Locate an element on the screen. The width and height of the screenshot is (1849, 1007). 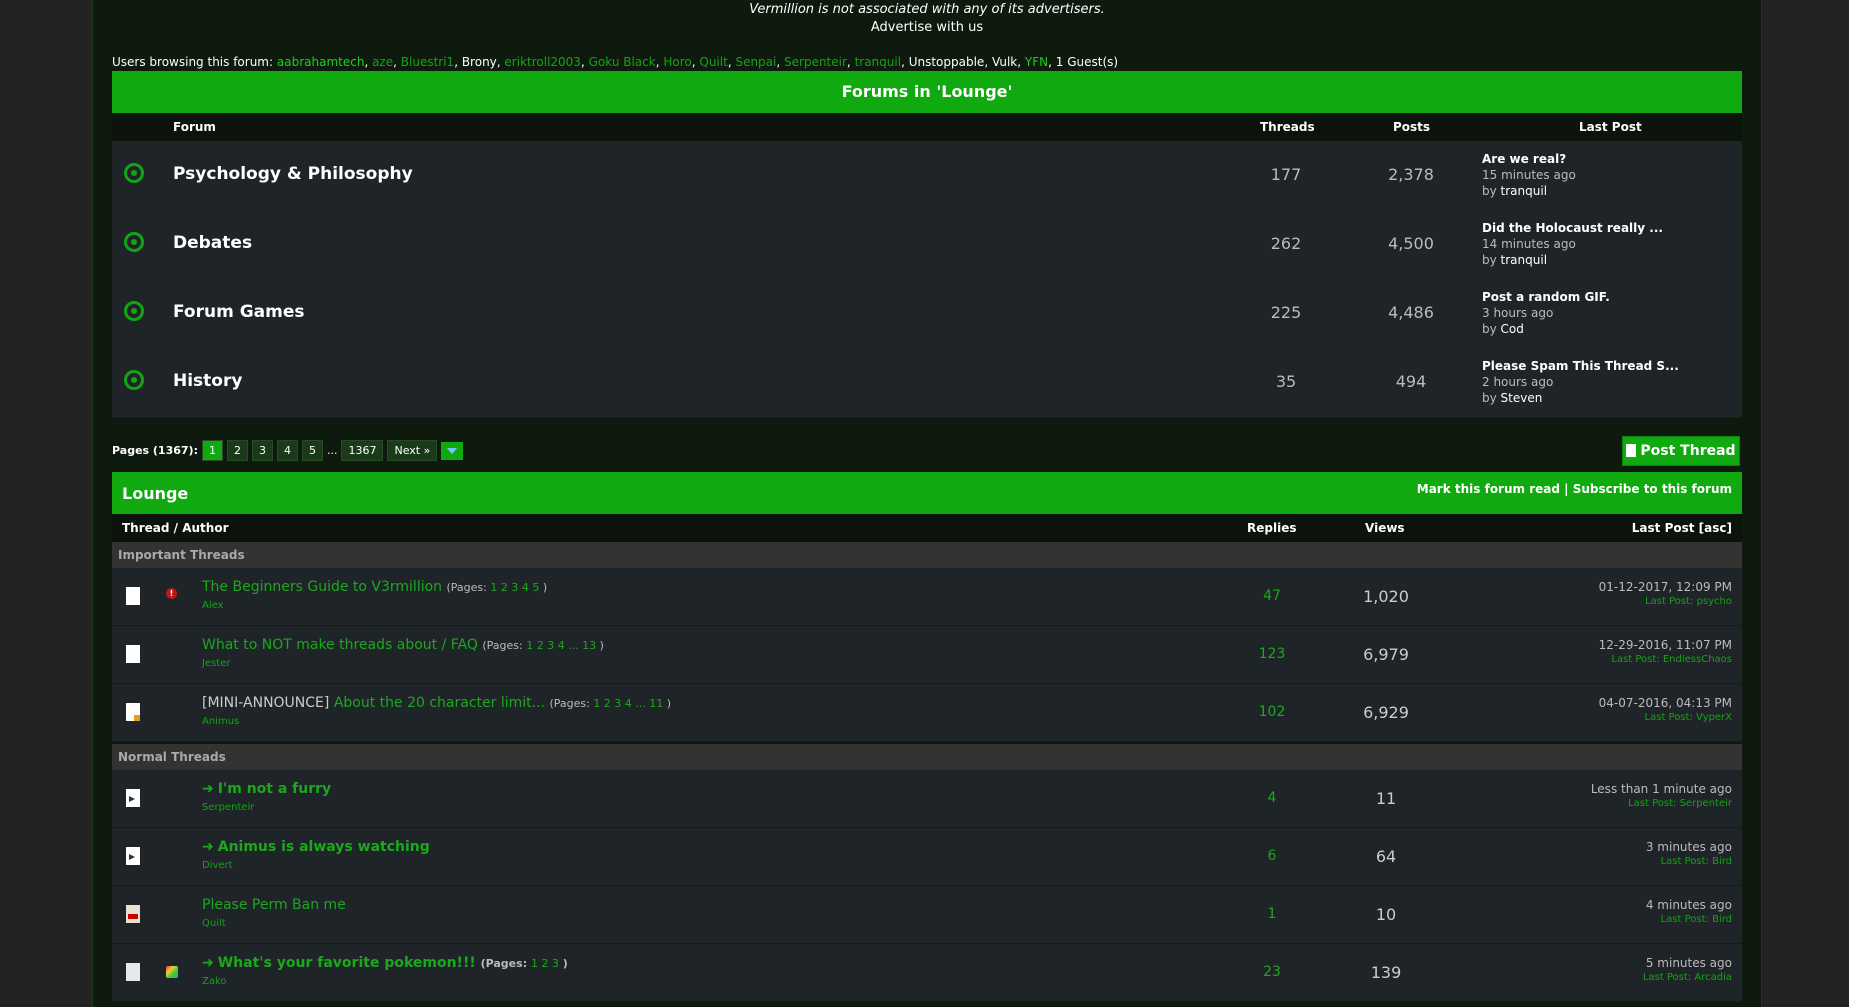
pages-close: ) is located at coordinates (545, 587).